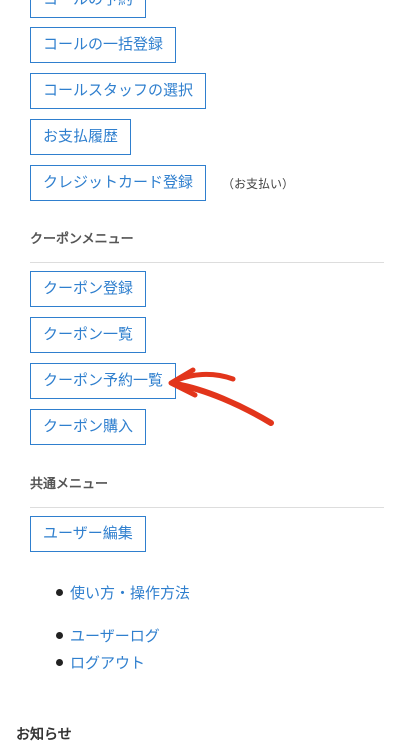 This screenshot has width=414, height=744. Describe the element at coordinates (44, 735) in the screenshot. I see `news-title: お知らせ` at that location.